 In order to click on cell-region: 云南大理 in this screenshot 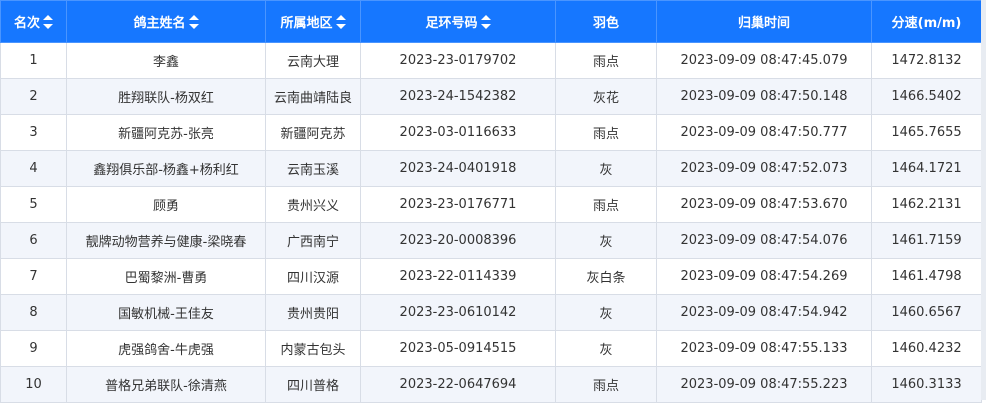, I will do `click(313, 60)`.